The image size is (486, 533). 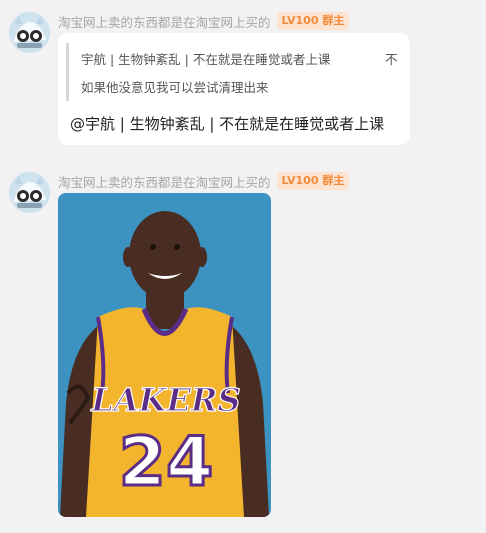 I want to click on quote-text: 宇航 | 生物钟紊乱 | 不在就是在睡觉或者上课, so click(x=206, y=59).